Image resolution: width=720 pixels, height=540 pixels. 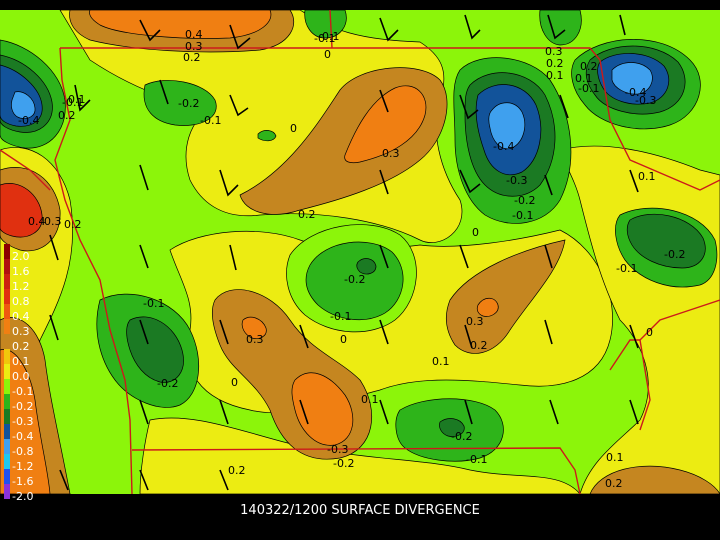 I want to click on field-neg-small, so click(x=267, y=136).